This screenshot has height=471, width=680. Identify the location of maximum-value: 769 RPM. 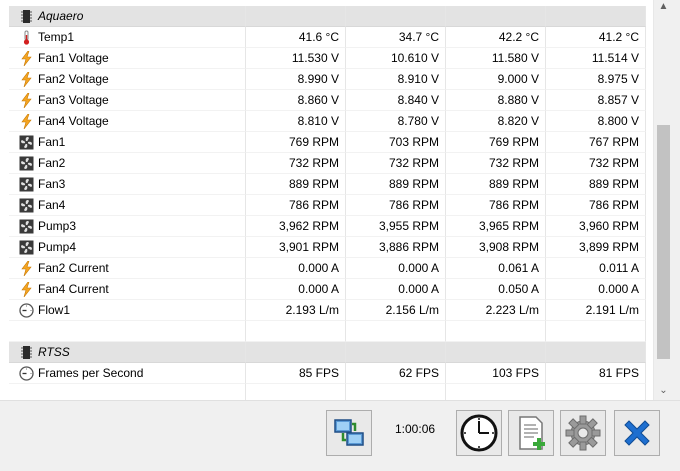
(496, 142).